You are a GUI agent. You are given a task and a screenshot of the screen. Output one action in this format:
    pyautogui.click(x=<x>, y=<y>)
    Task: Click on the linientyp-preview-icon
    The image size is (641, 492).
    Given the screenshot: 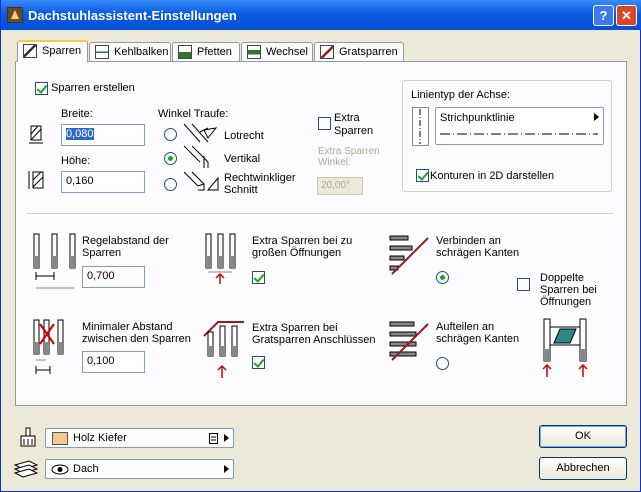 What is the action you would take?
    pyautogui.click(x=420, y=126)
    